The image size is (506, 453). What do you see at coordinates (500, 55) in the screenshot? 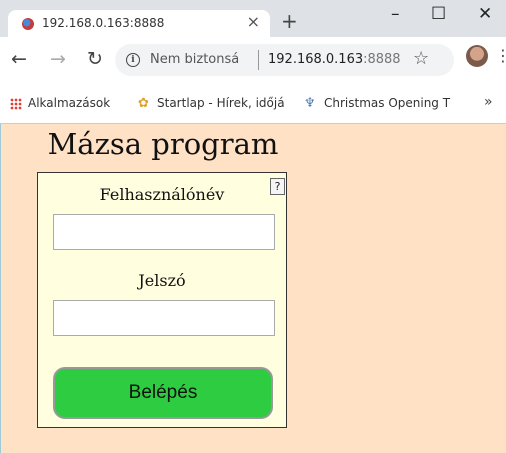
I see `menu-kebab-icon: ⋮` at bounding box center [500, 55].